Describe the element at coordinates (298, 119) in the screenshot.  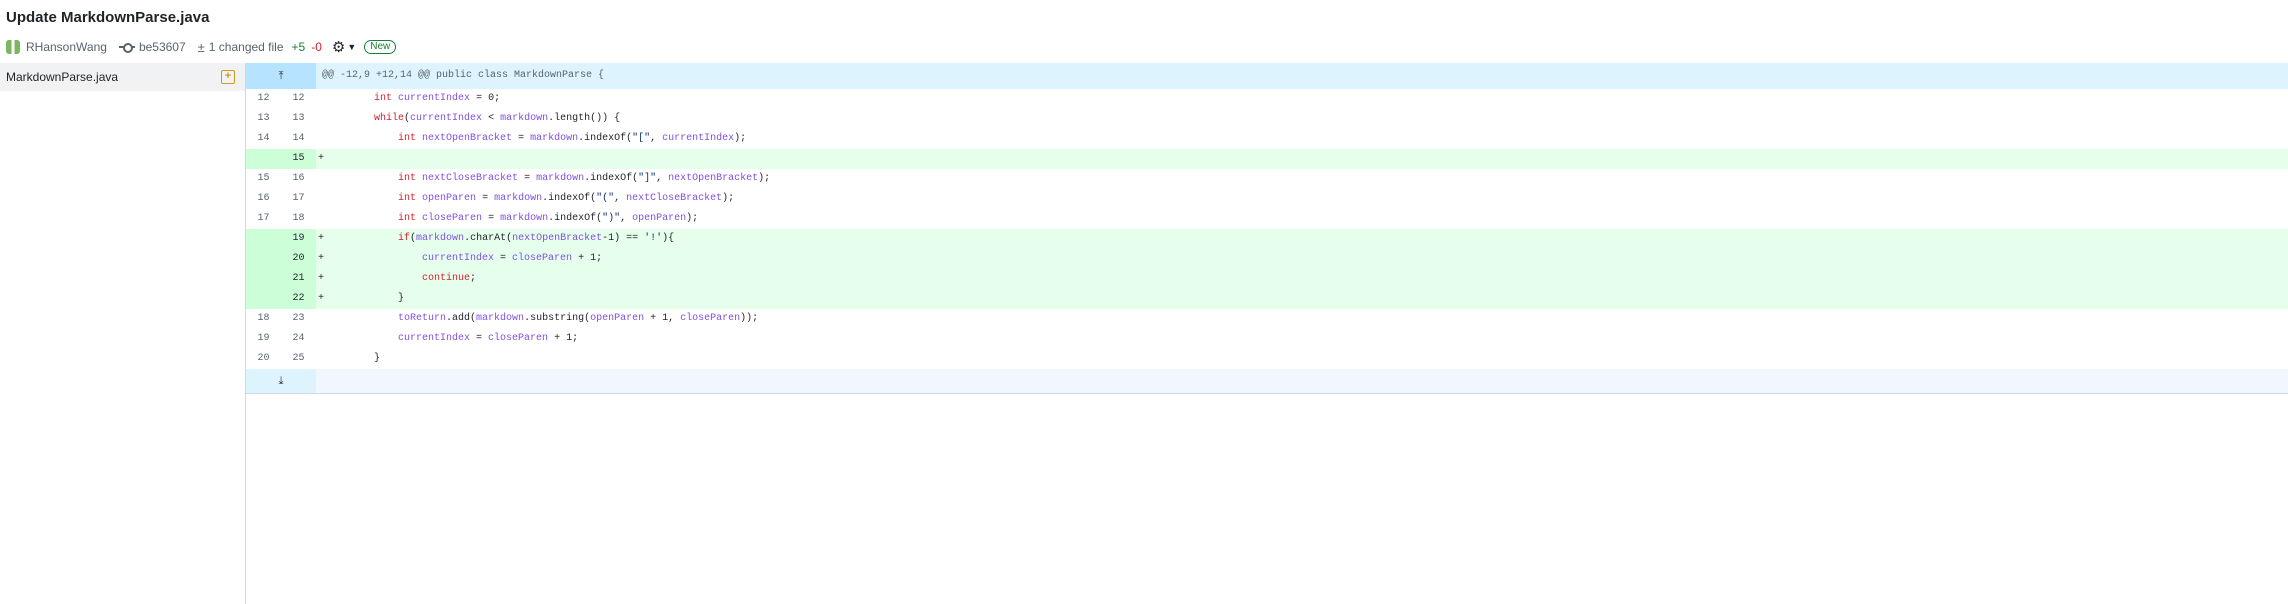
I see `new-line-number: 13` at that location.